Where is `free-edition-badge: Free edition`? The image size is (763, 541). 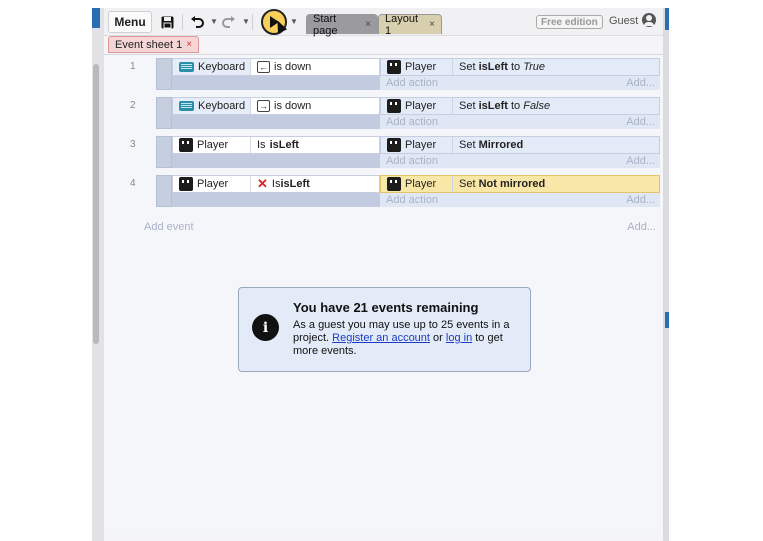 free-edition-badge: Free edition is located at coordinates (569, 22).